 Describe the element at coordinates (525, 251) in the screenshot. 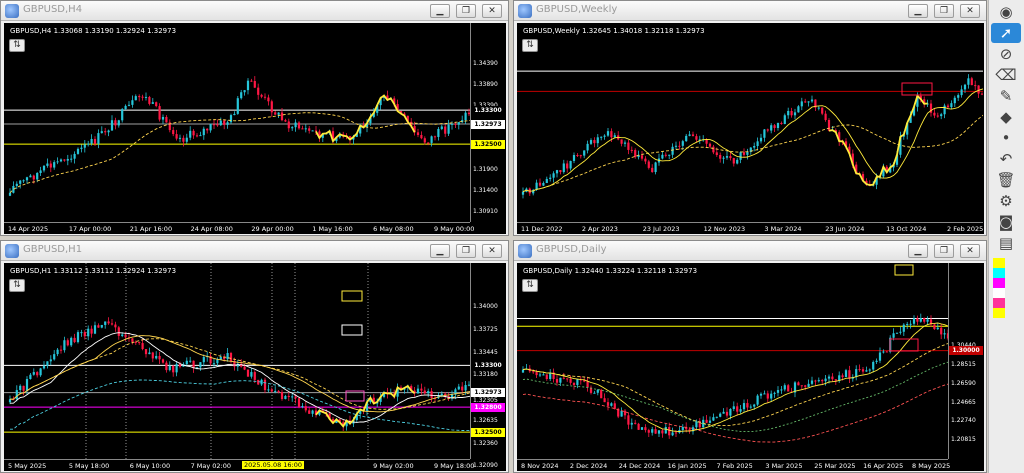

I see `chart-window-icon` at that location.